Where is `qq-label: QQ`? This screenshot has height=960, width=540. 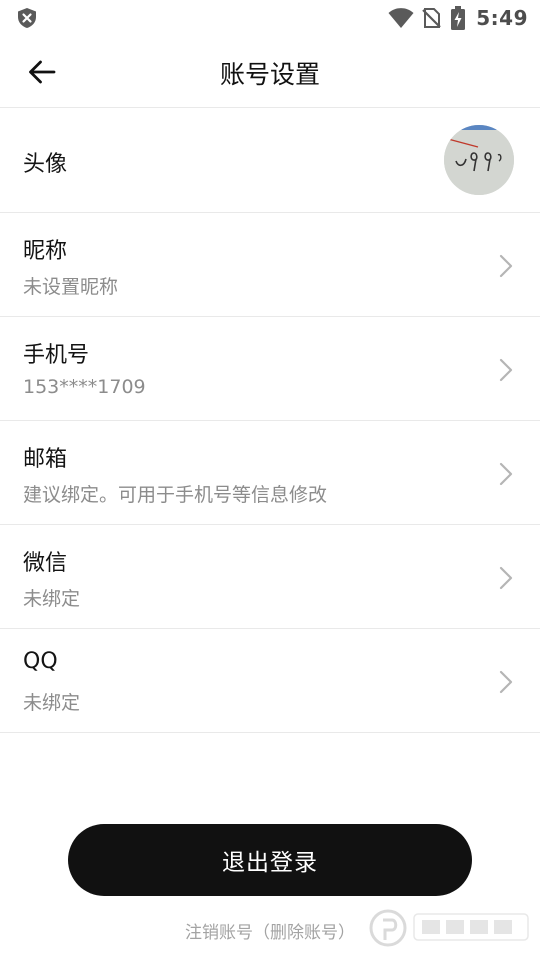 qq-label: QQ is located at coordinates (40, 661).